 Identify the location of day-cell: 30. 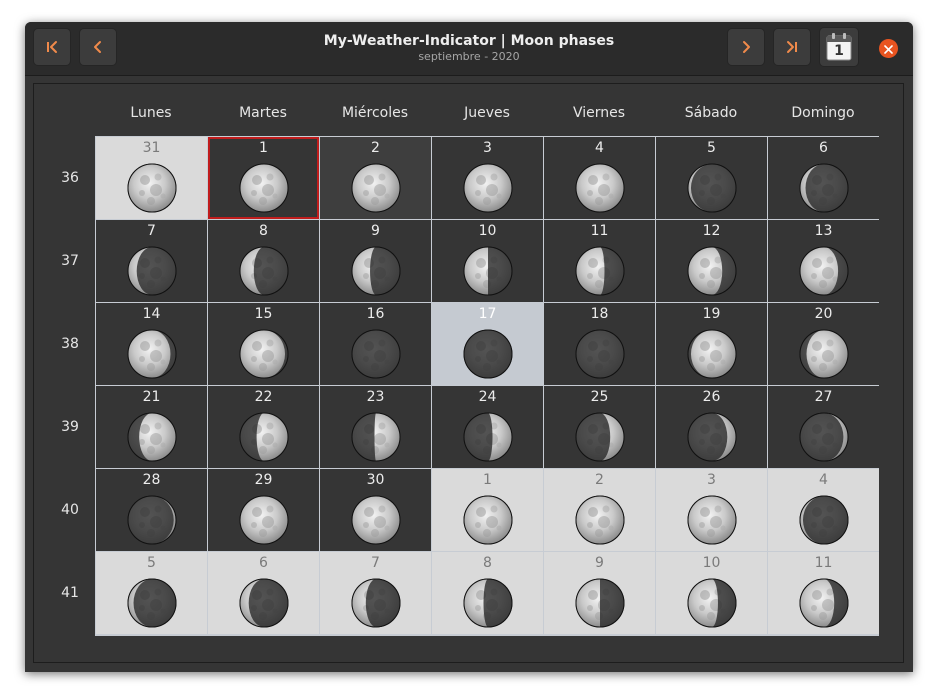
(375, 510).